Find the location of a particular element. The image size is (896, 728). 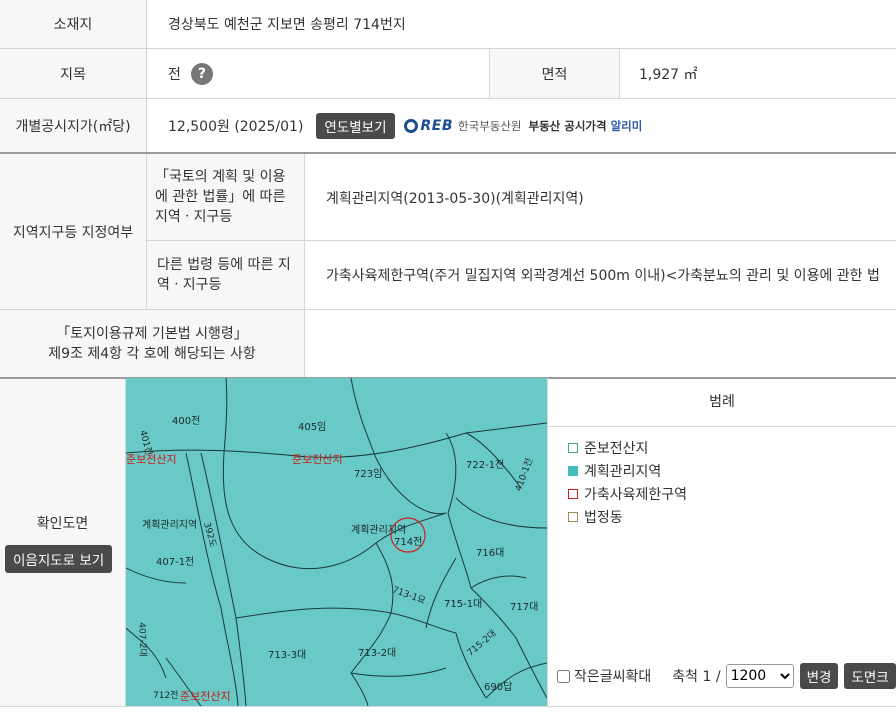

bottom-border is located at coordinates (448, 706).